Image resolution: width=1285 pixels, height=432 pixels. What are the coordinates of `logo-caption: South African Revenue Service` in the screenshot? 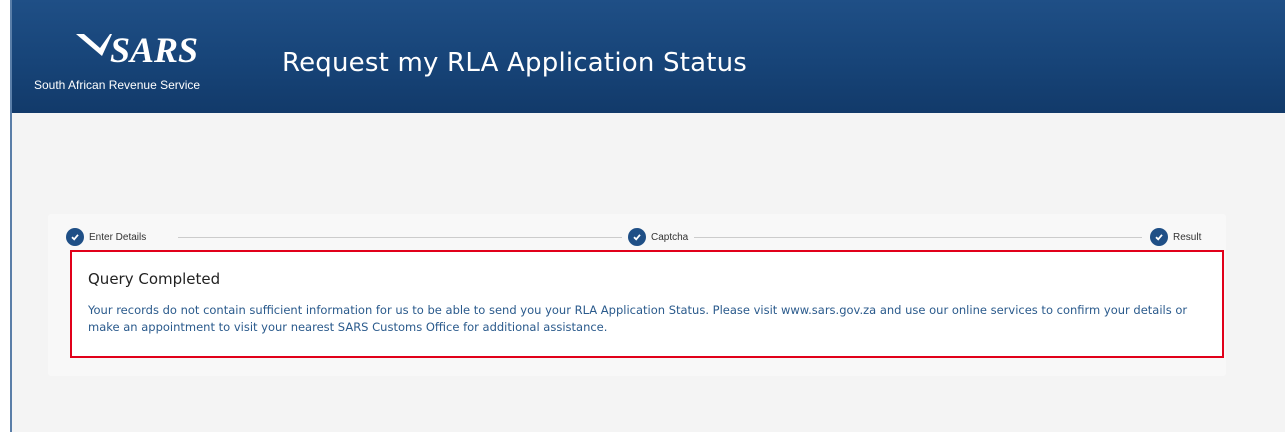 It's located at (117, 85).